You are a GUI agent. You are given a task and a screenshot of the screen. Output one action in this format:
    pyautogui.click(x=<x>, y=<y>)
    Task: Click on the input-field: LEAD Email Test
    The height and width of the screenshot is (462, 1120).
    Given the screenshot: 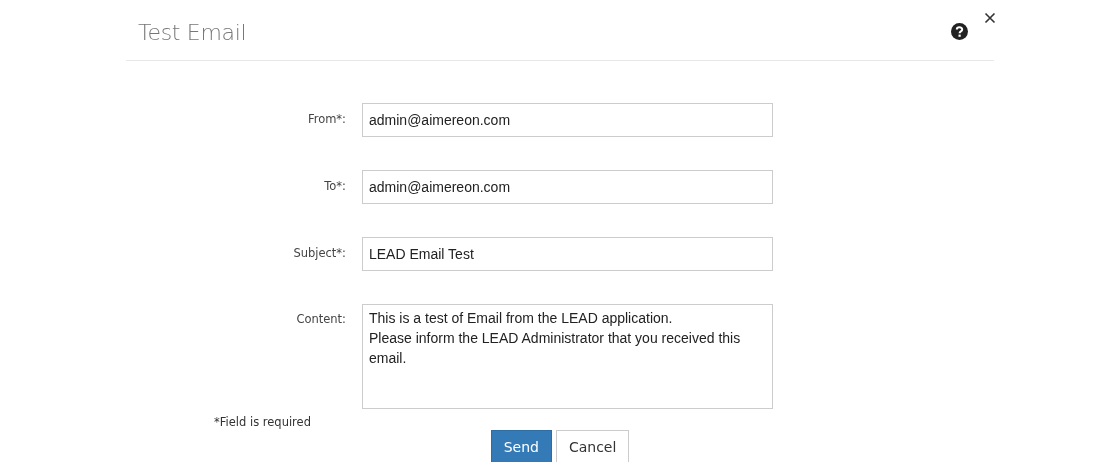 What is the action you would take?
    pyautogui.click(x=567, y=254)
    